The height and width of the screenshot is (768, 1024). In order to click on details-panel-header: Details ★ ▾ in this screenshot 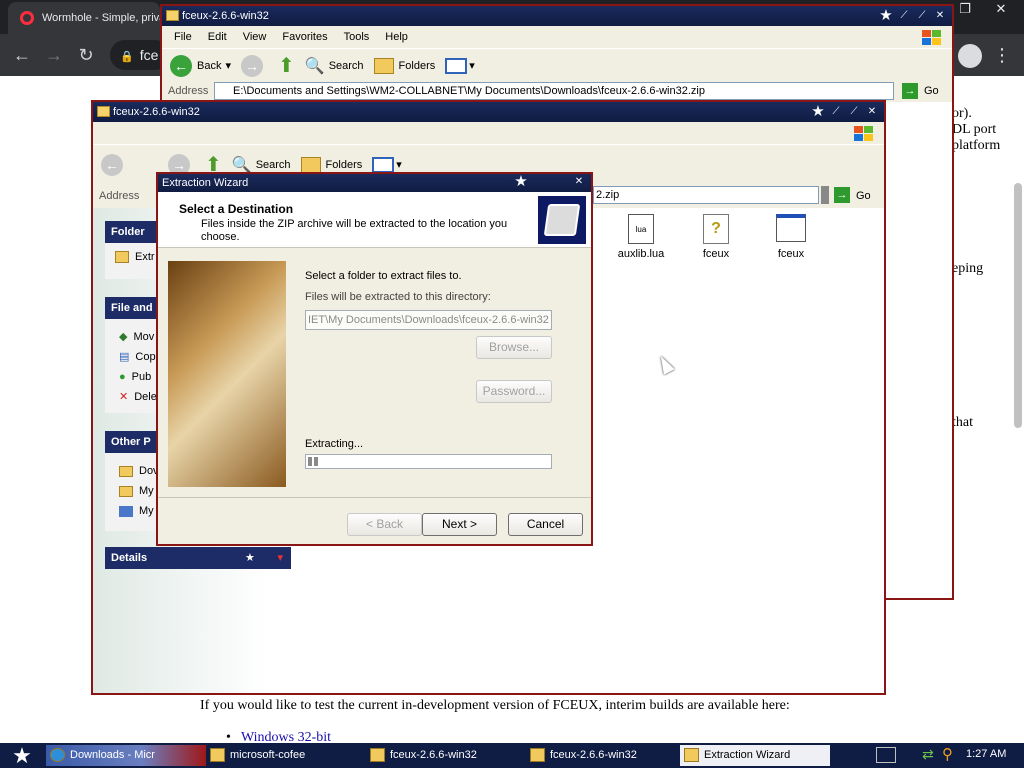, I will do `click(198, 558)`.